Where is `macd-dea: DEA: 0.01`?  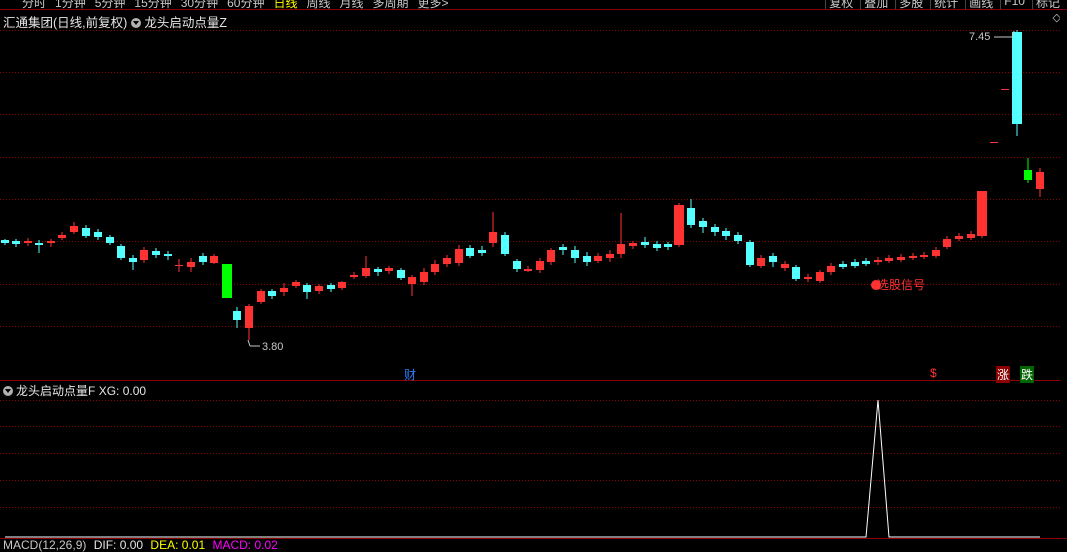
macd-dea: DEA: 0.01 is located at coordinates (178, 545).